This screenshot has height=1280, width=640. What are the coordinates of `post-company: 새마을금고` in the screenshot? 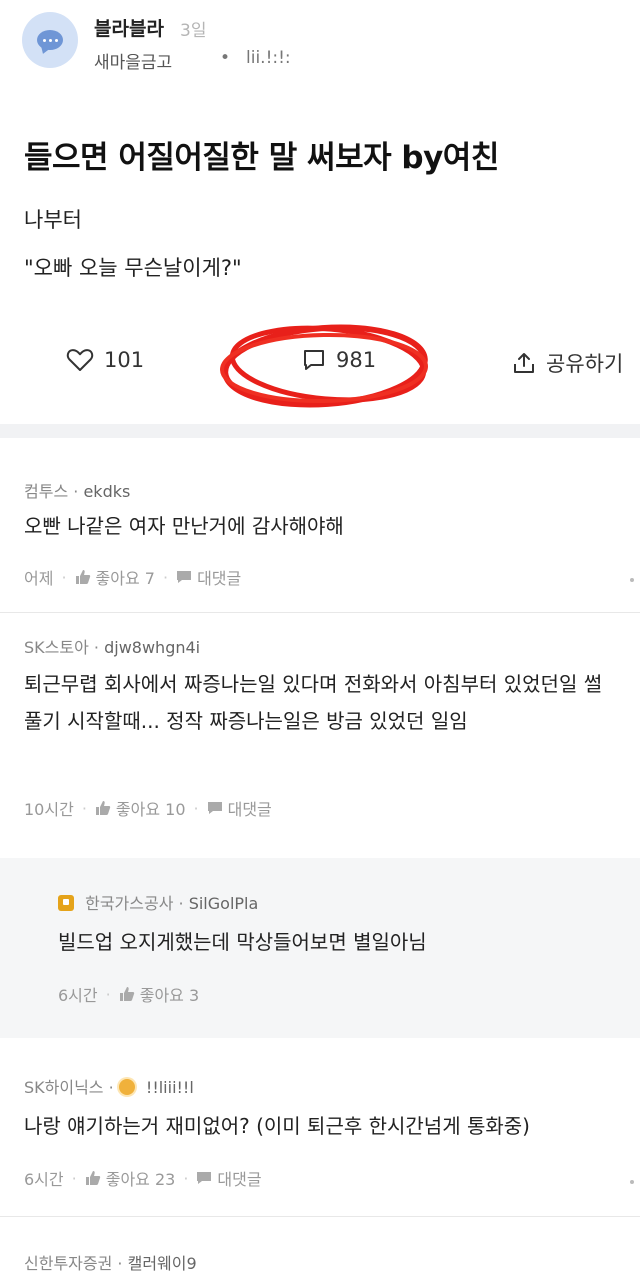 It's located at (133, 63).